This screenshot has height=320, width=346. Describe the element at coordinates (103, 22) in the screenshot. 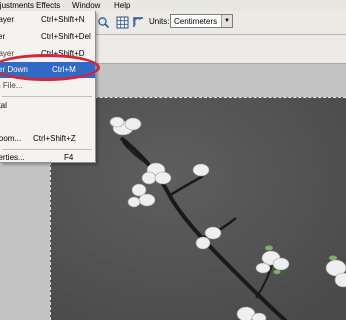

I see `zoom-icon` at that location.